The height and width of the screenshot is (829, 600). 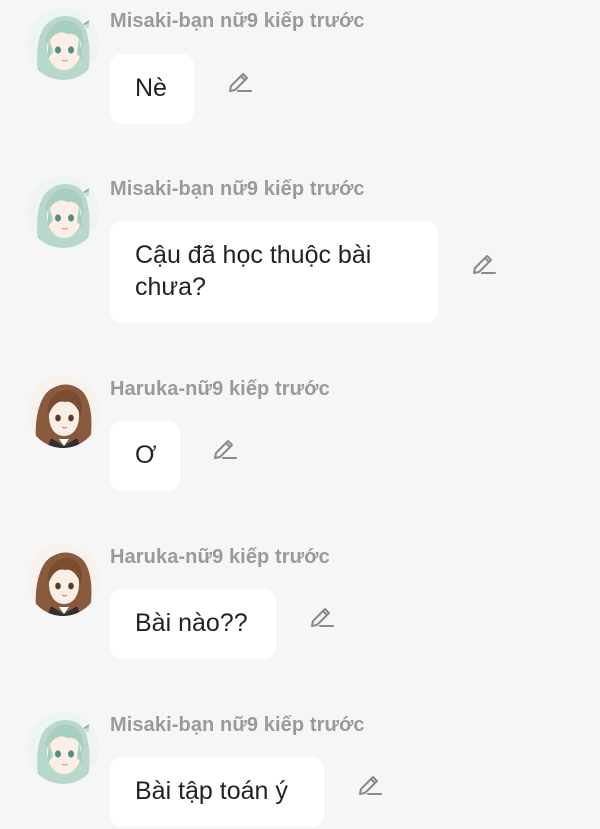 I want to click on message-bubble: Nè, so click(x=152, y=89).